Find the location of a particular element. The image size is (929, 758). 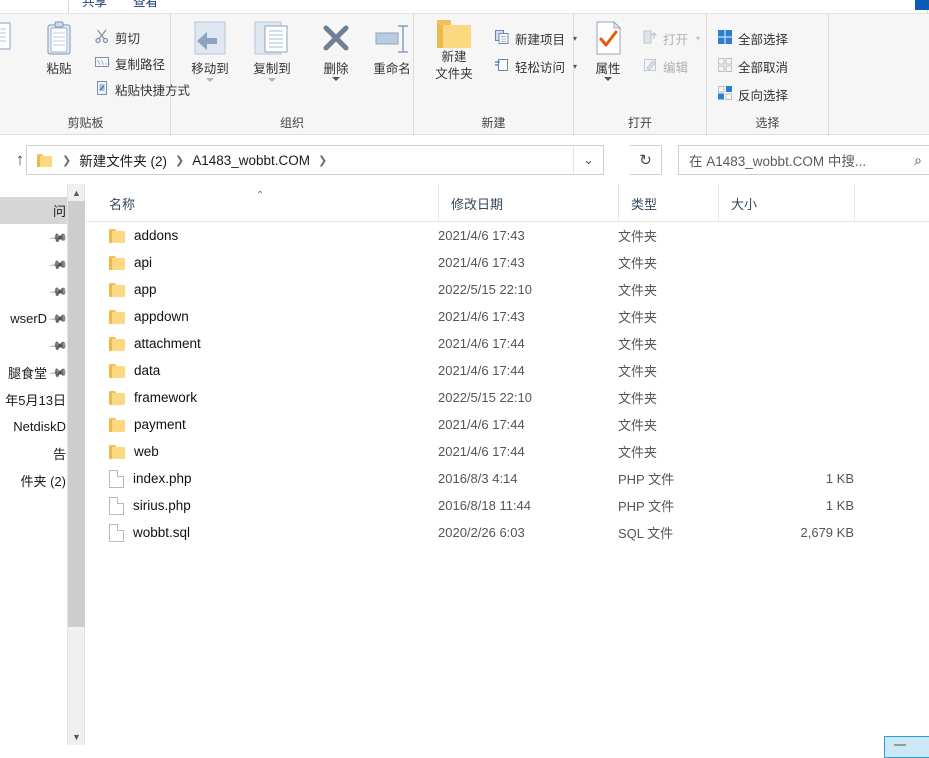

copy-to-caret-icon is located at coordinates (272, 80).